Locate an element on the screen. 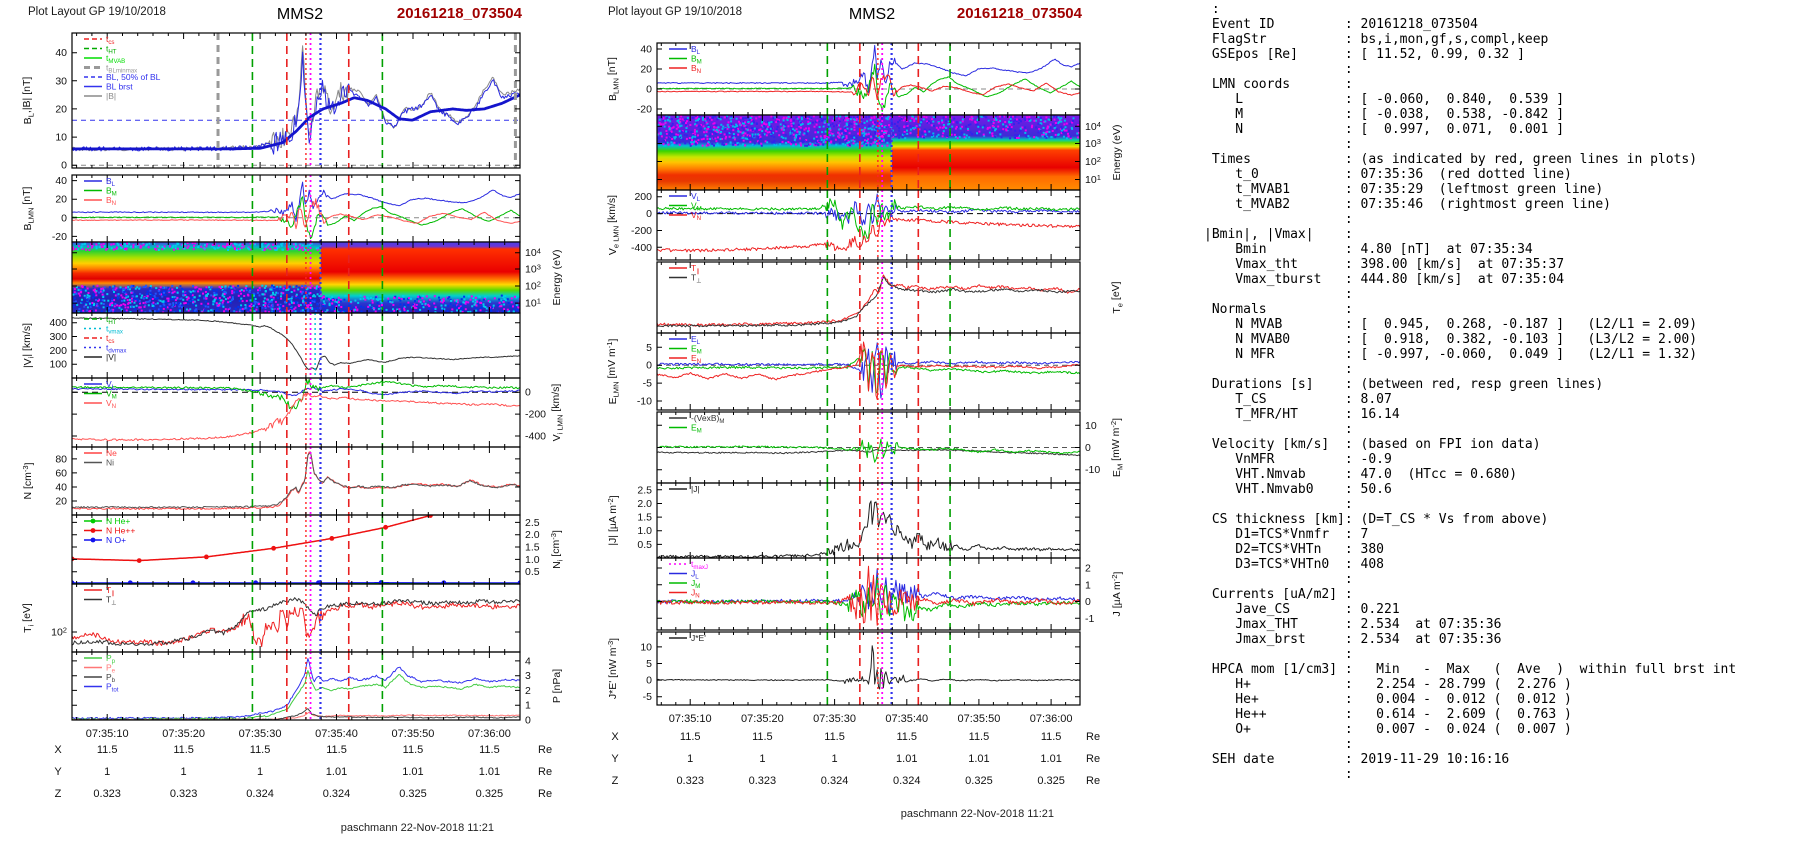 The image size is (1804, 841). axis-label: Vi LMN [km/s] is located at coordinates (557, 413).